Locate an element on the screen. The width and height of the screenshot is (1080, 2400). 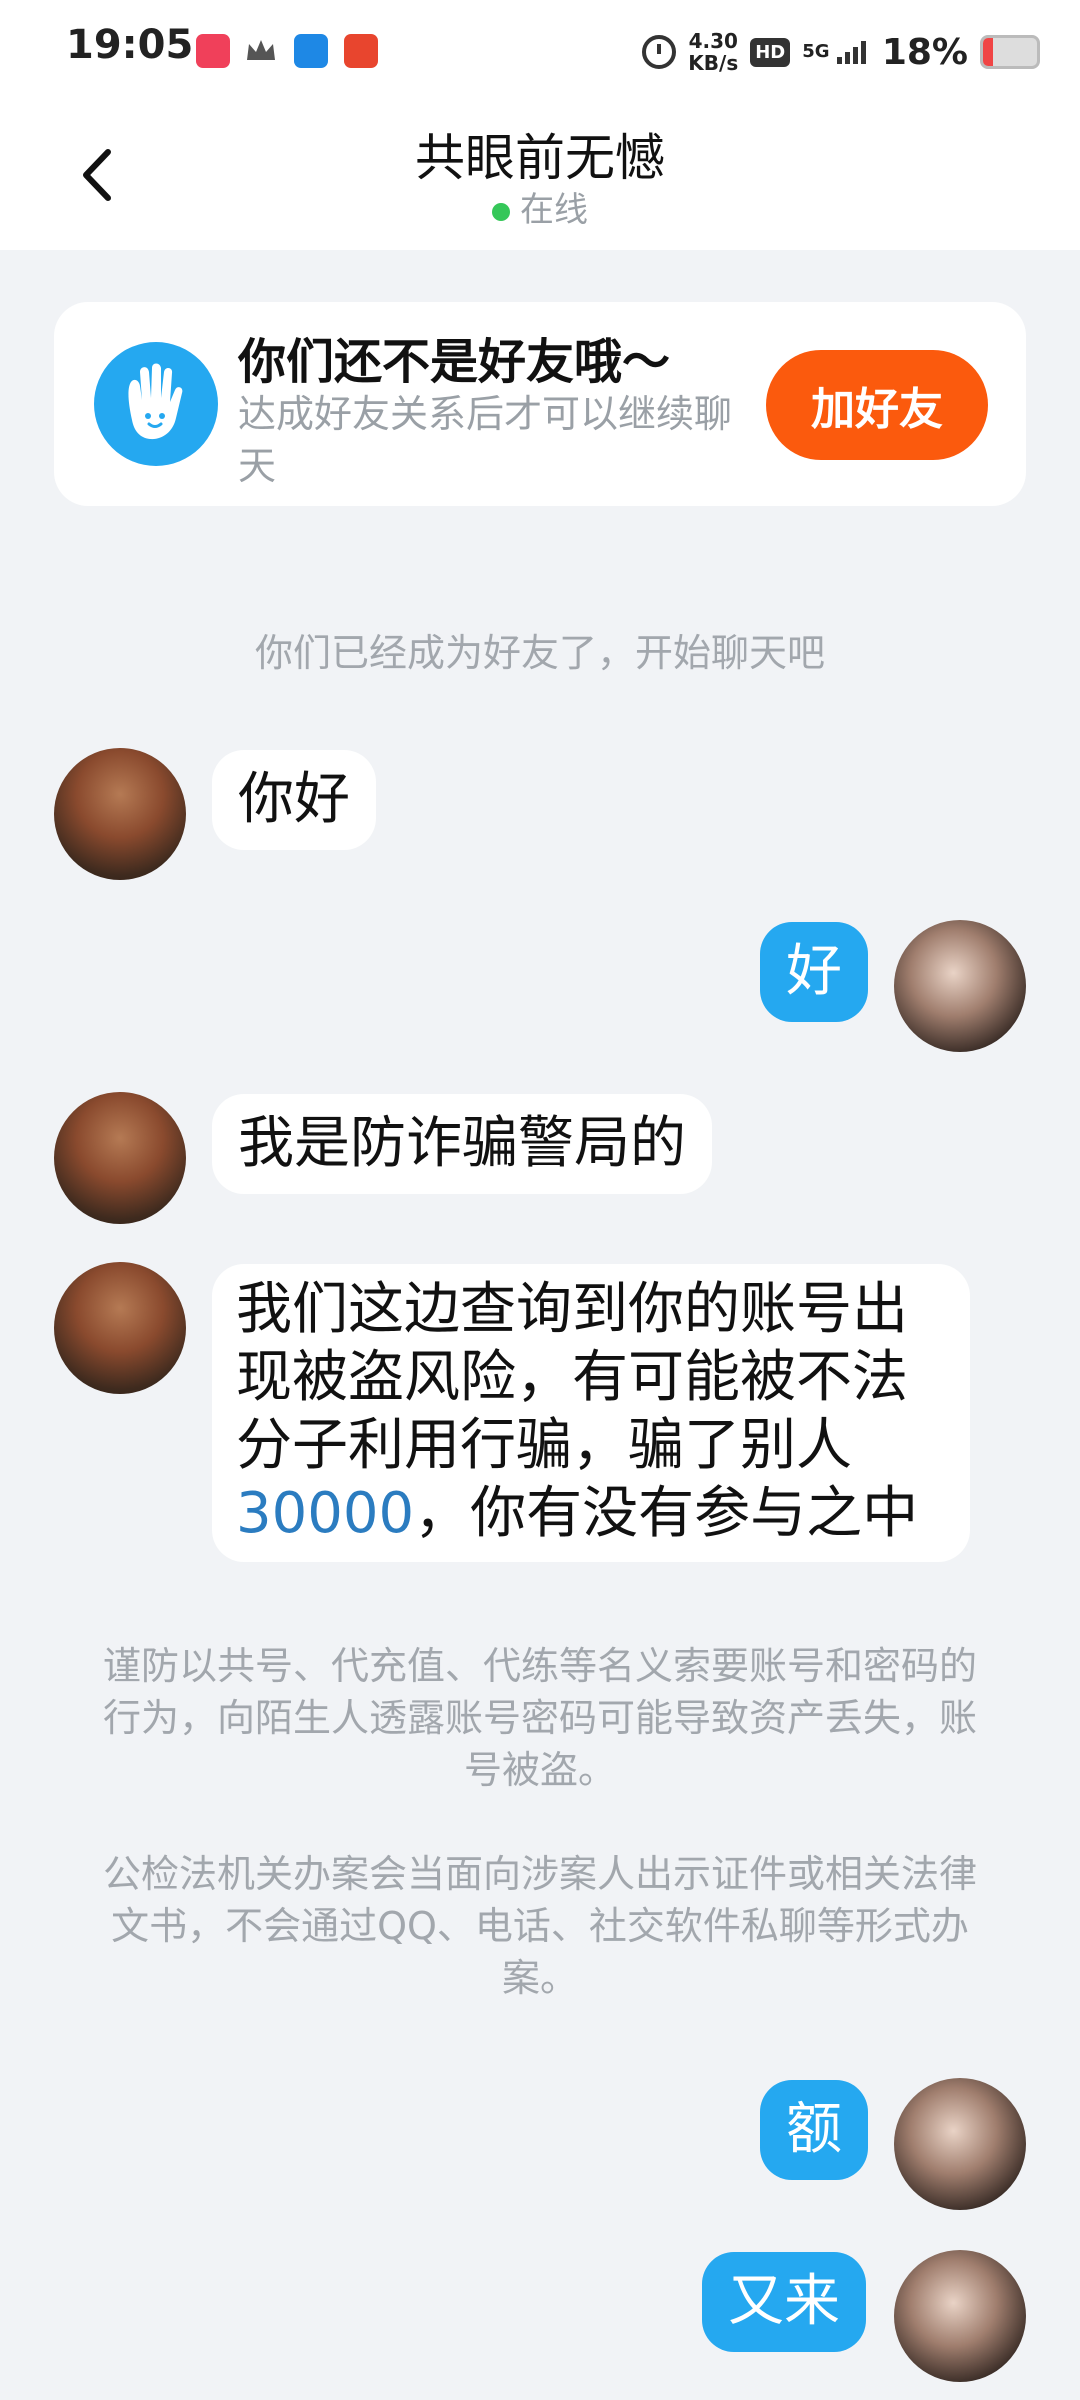
add-friend-button: 加好友 is located at coordinates (877, 405).